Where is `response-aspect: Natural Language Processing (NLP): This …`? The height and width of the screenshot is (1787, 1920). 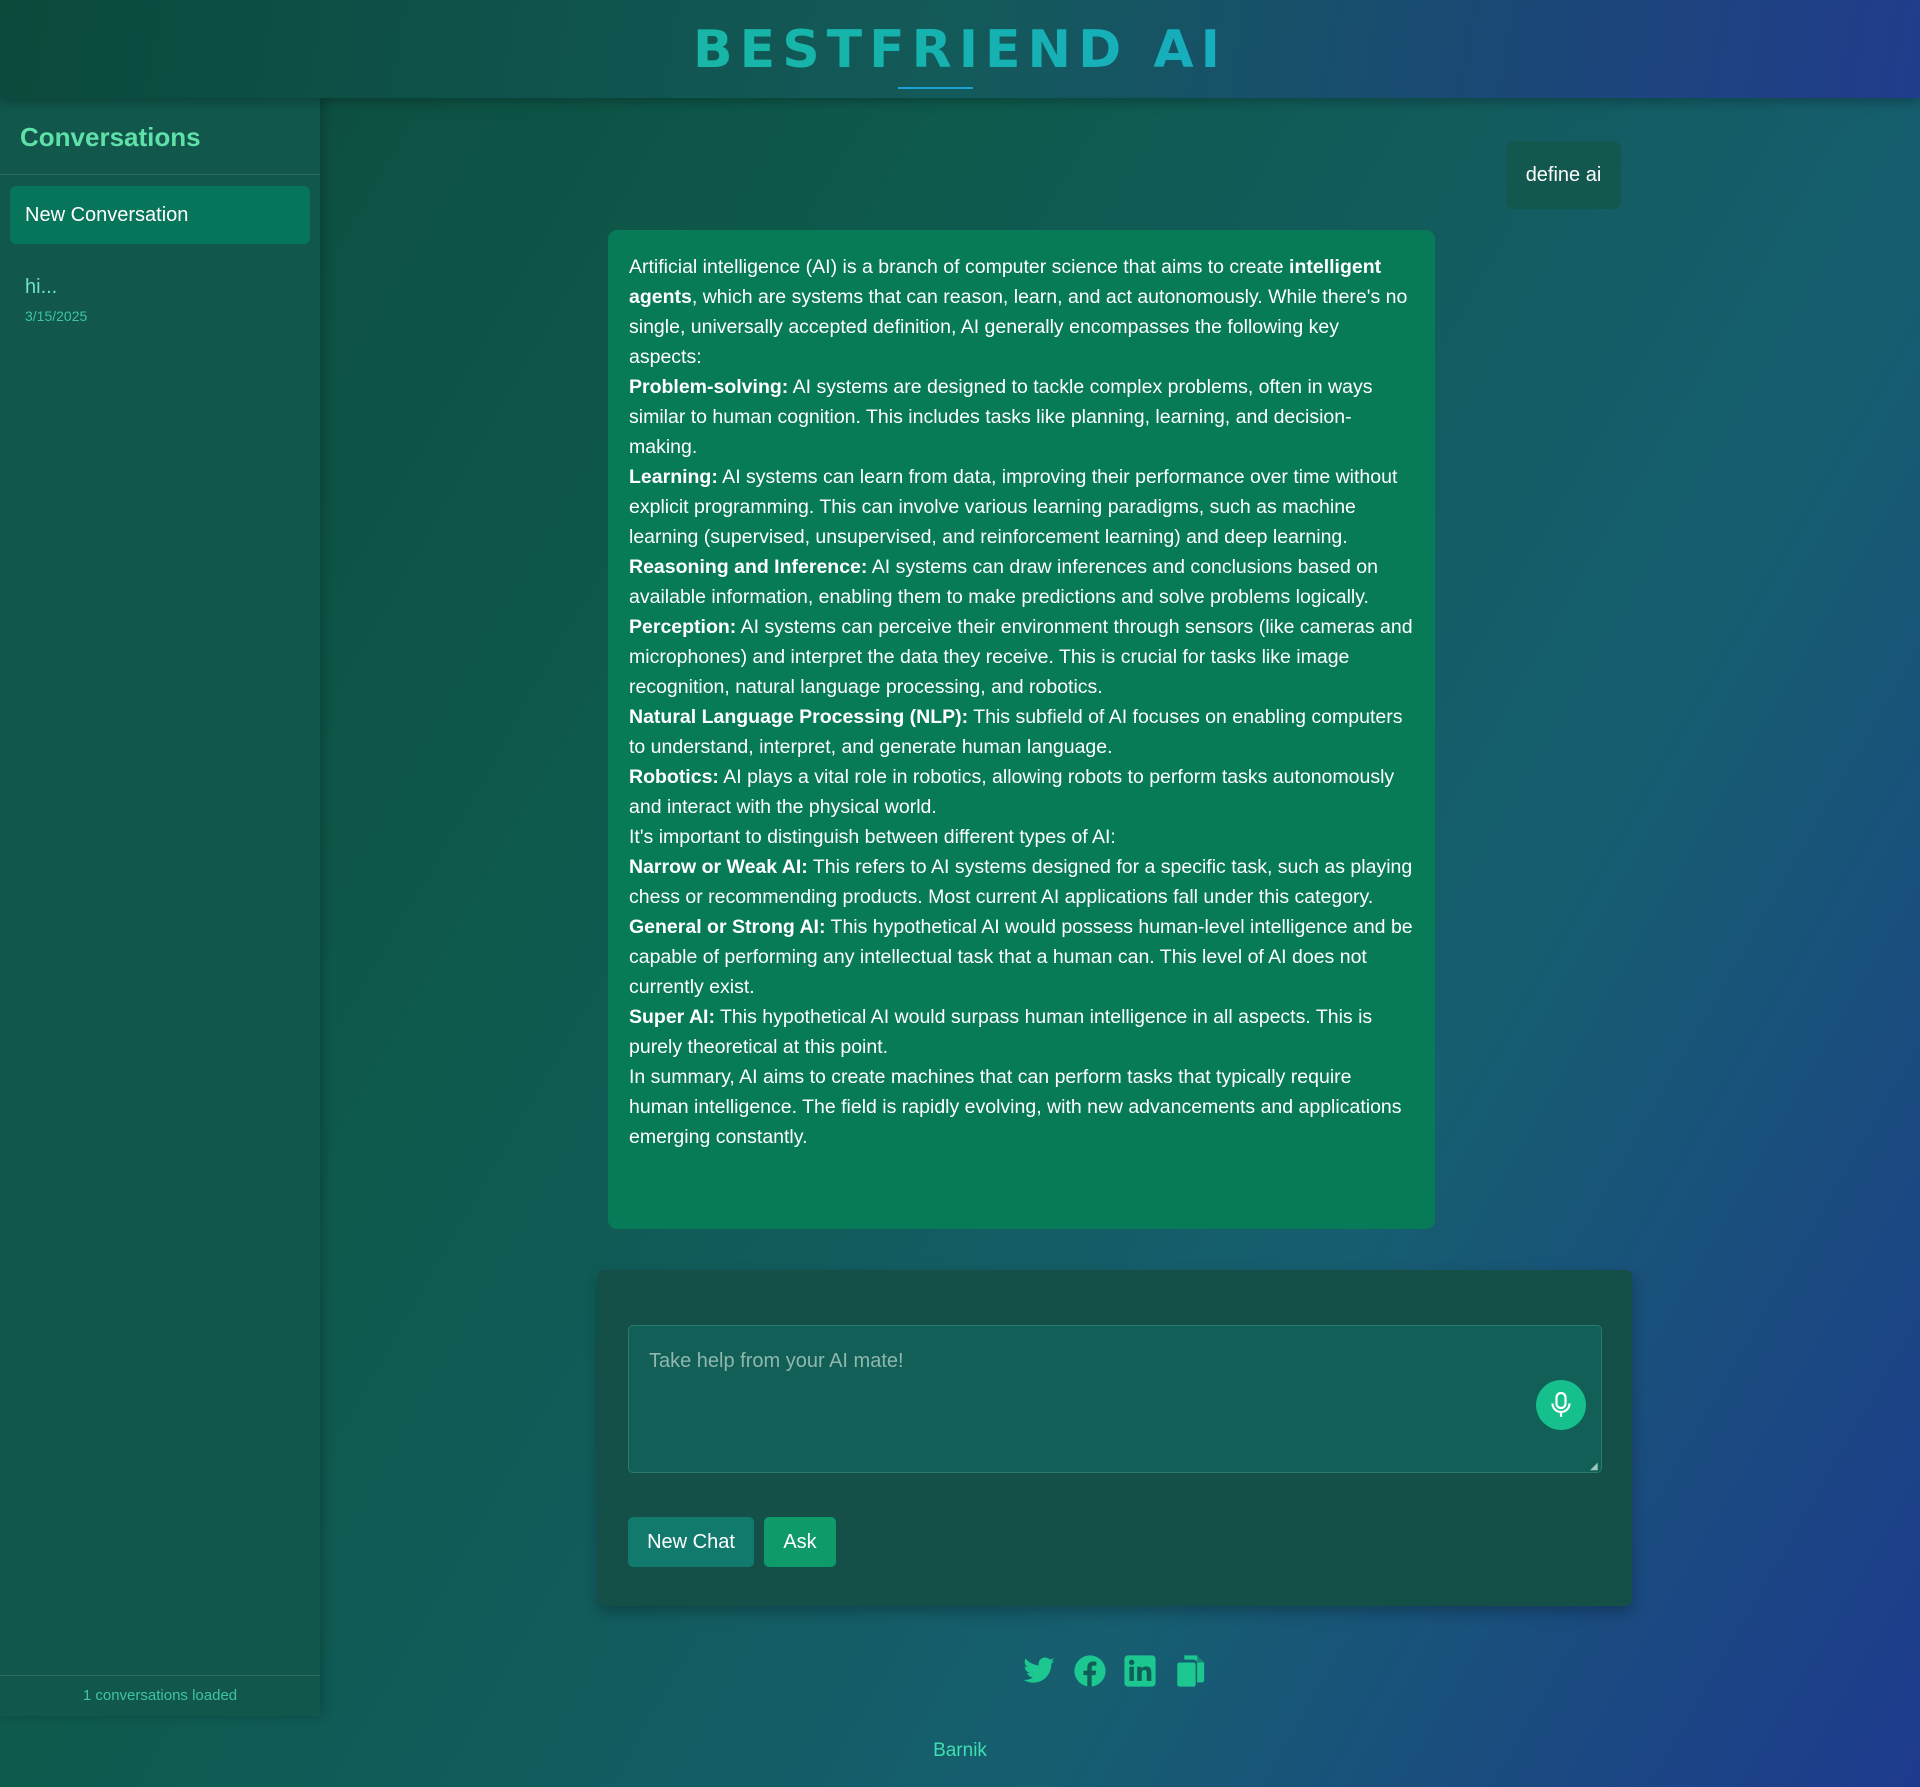
response-aspect: Natural Language Processing (NLP): This … is located at coordinates (1016, 732).